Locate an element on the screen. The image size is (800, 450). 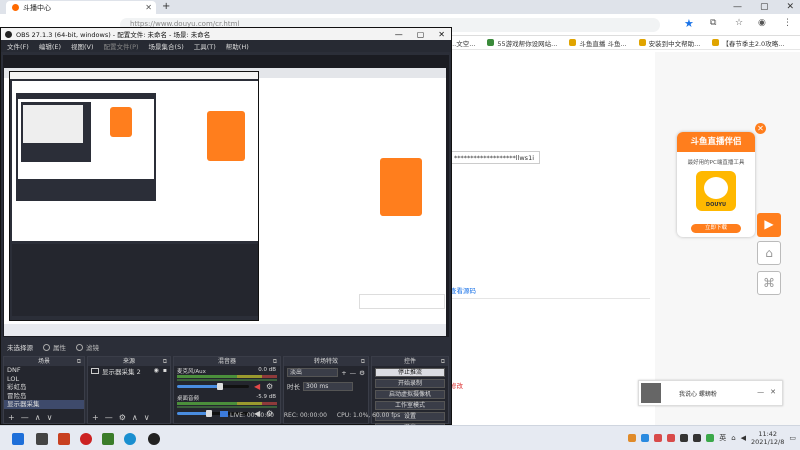
clock: 11:42 2021/12/8 is located at coordinates (767, 438).